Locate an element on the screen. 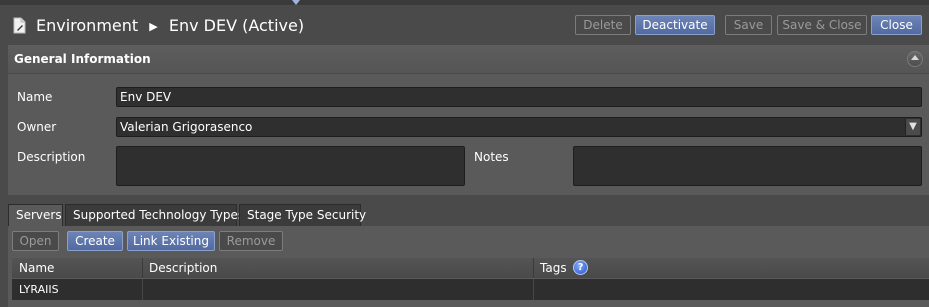 The image size is (929, 307). name-field: Env DEV is located at coordinates (519, 97).